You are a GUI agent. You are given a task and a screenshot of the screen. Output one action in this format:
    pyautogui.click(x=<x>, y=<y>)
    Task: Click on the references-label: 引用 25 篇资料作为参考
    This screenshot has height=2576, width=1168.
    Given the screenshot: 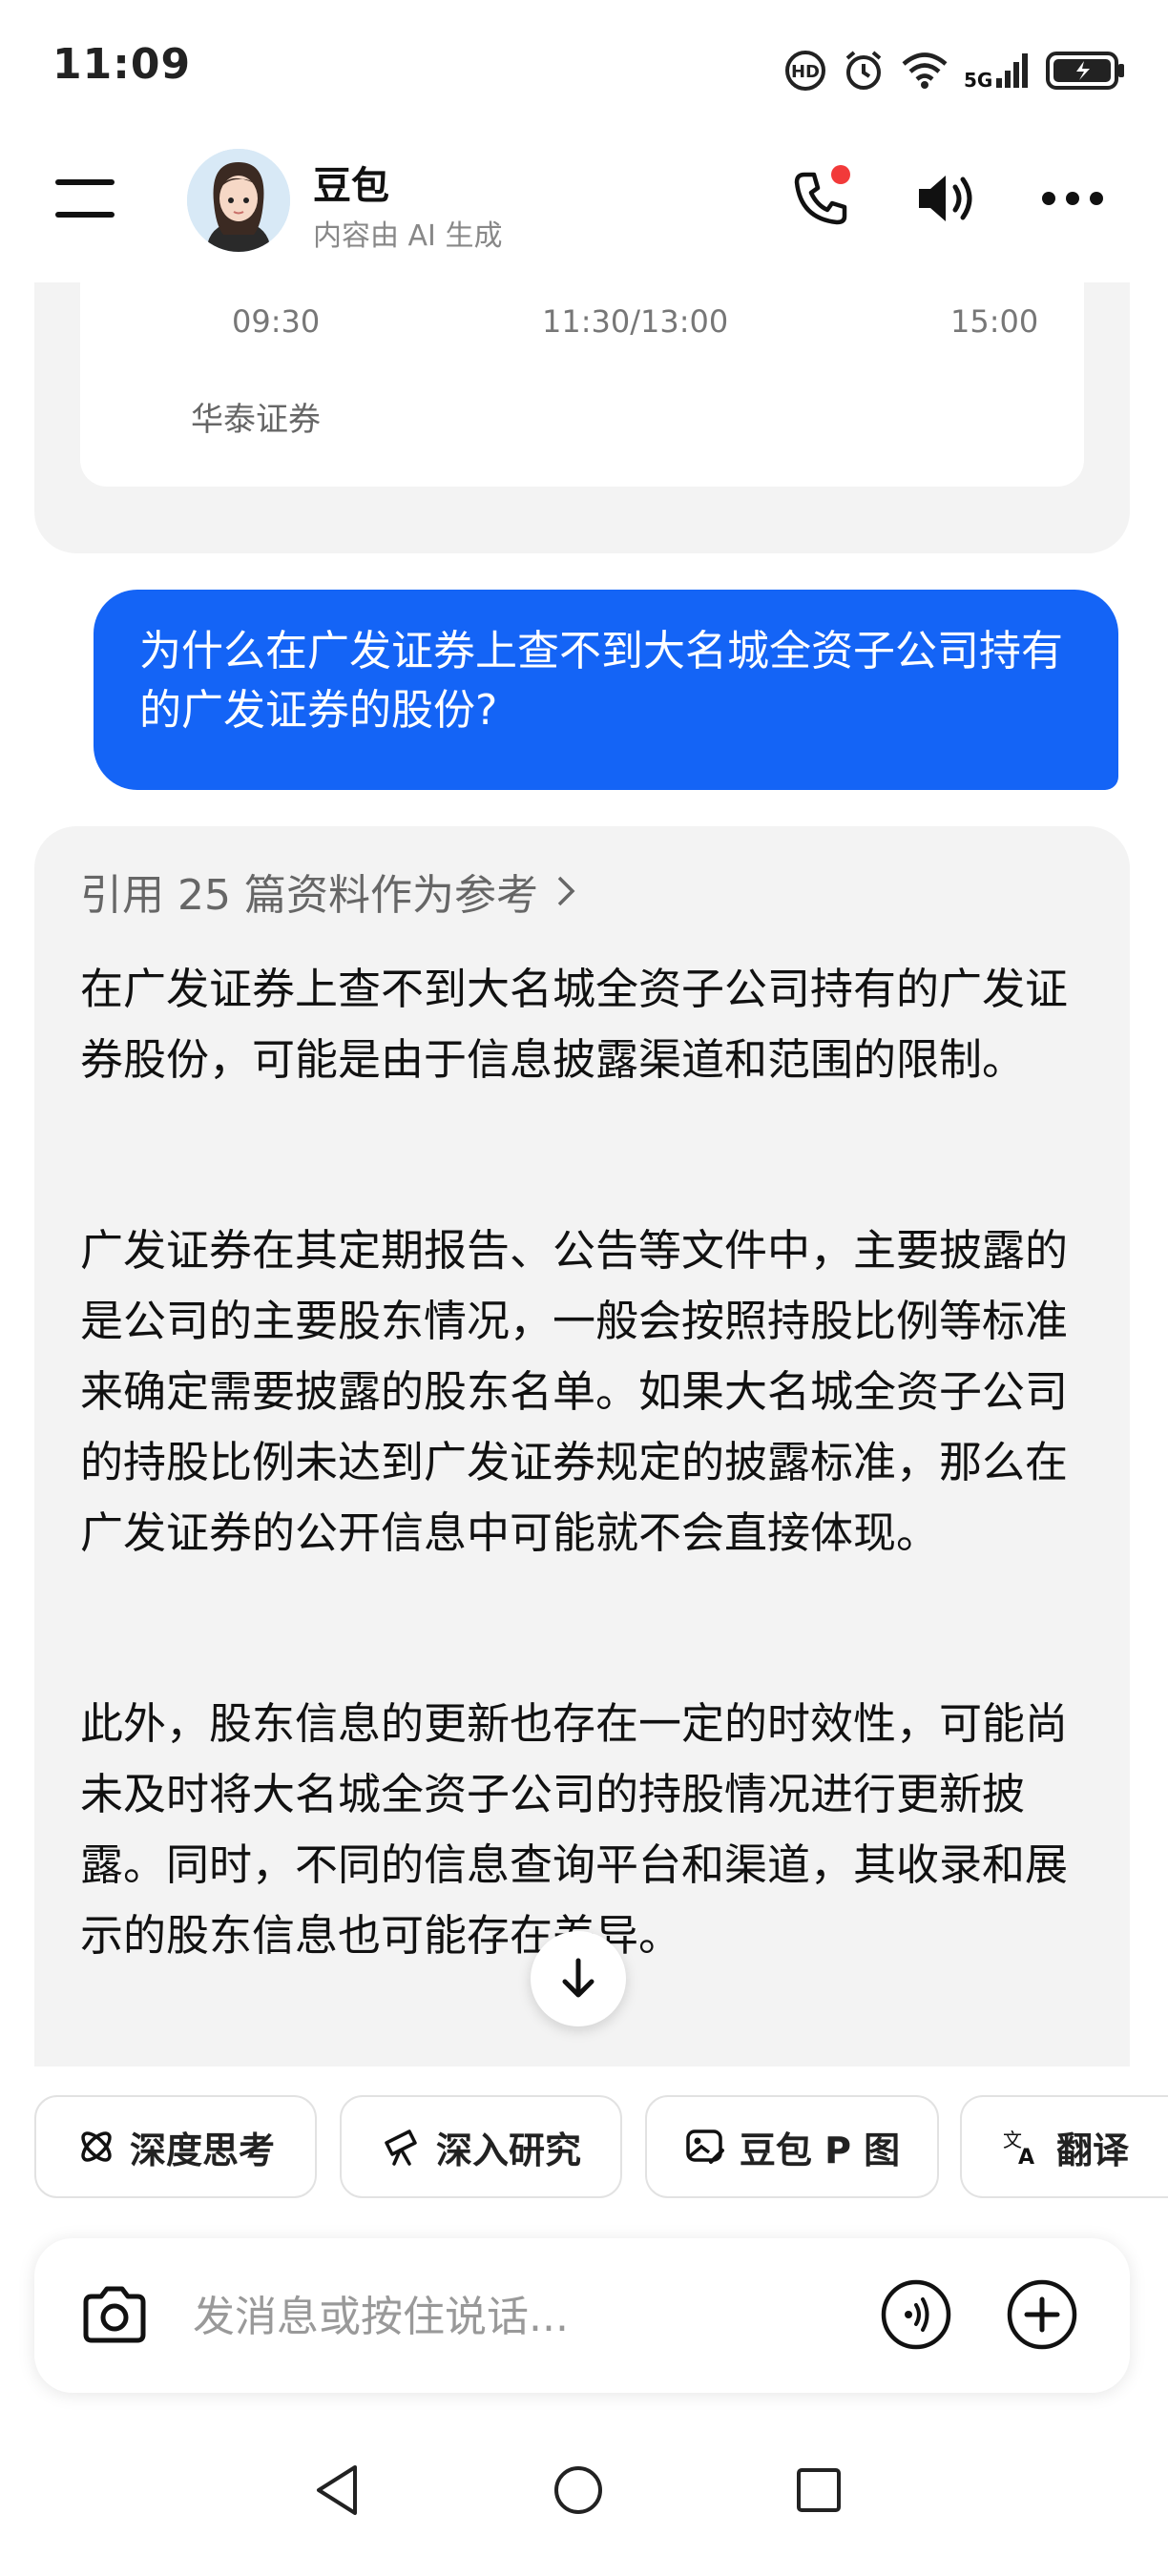 What is the action you would take?
    pyautogui.click(x=309, y=895)
    